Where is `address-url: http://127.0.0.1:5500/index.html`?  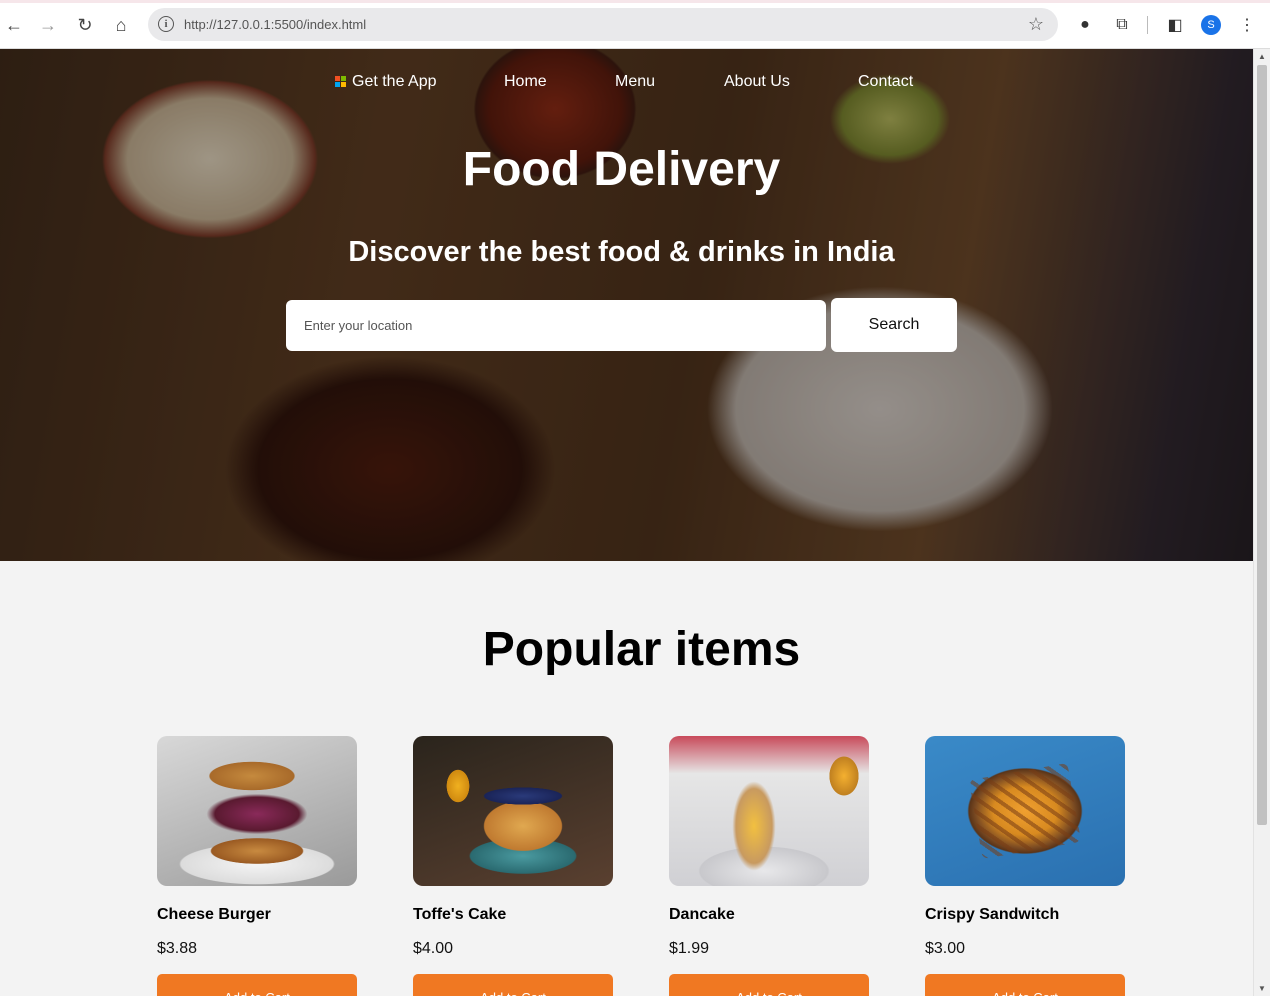 address-url: http://127.0.0.1:5500/index.html is located at coordinates (275, 24).